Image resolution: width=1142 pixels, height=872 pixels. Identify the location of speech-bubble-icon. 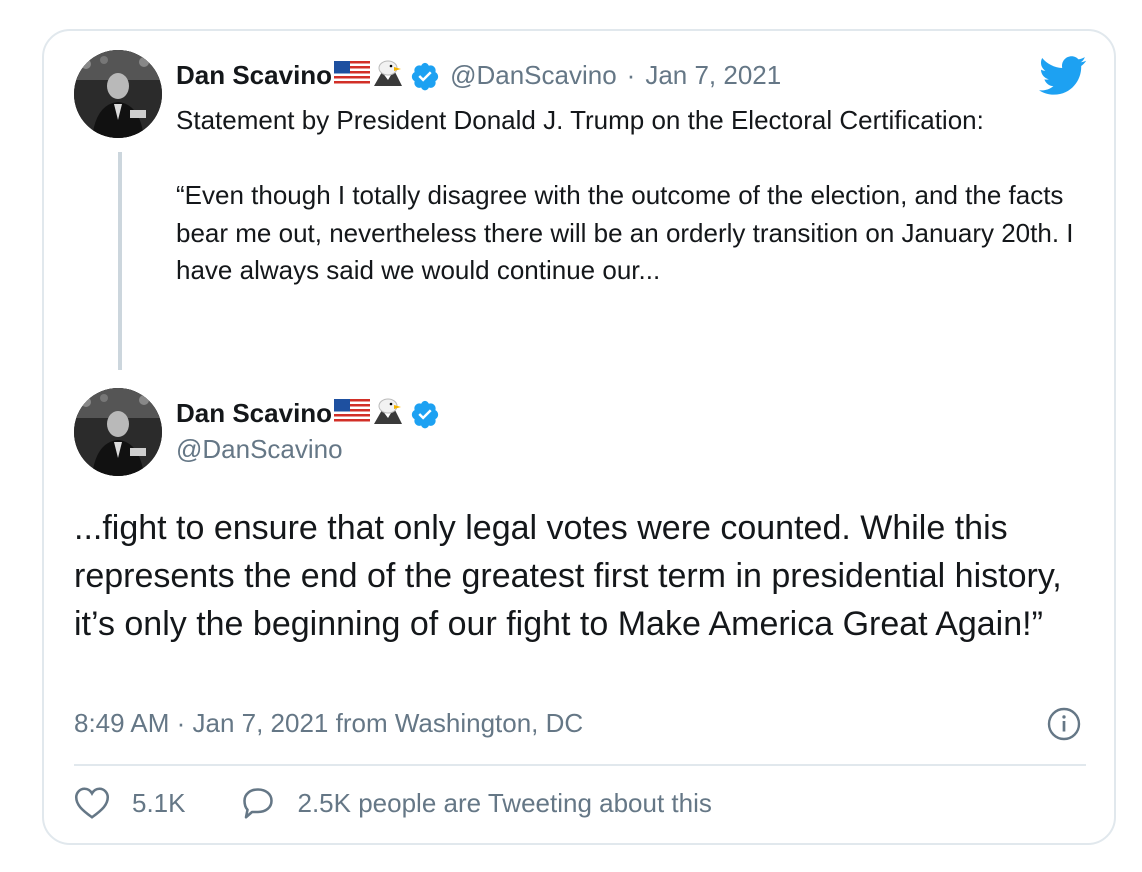
(257, 803).